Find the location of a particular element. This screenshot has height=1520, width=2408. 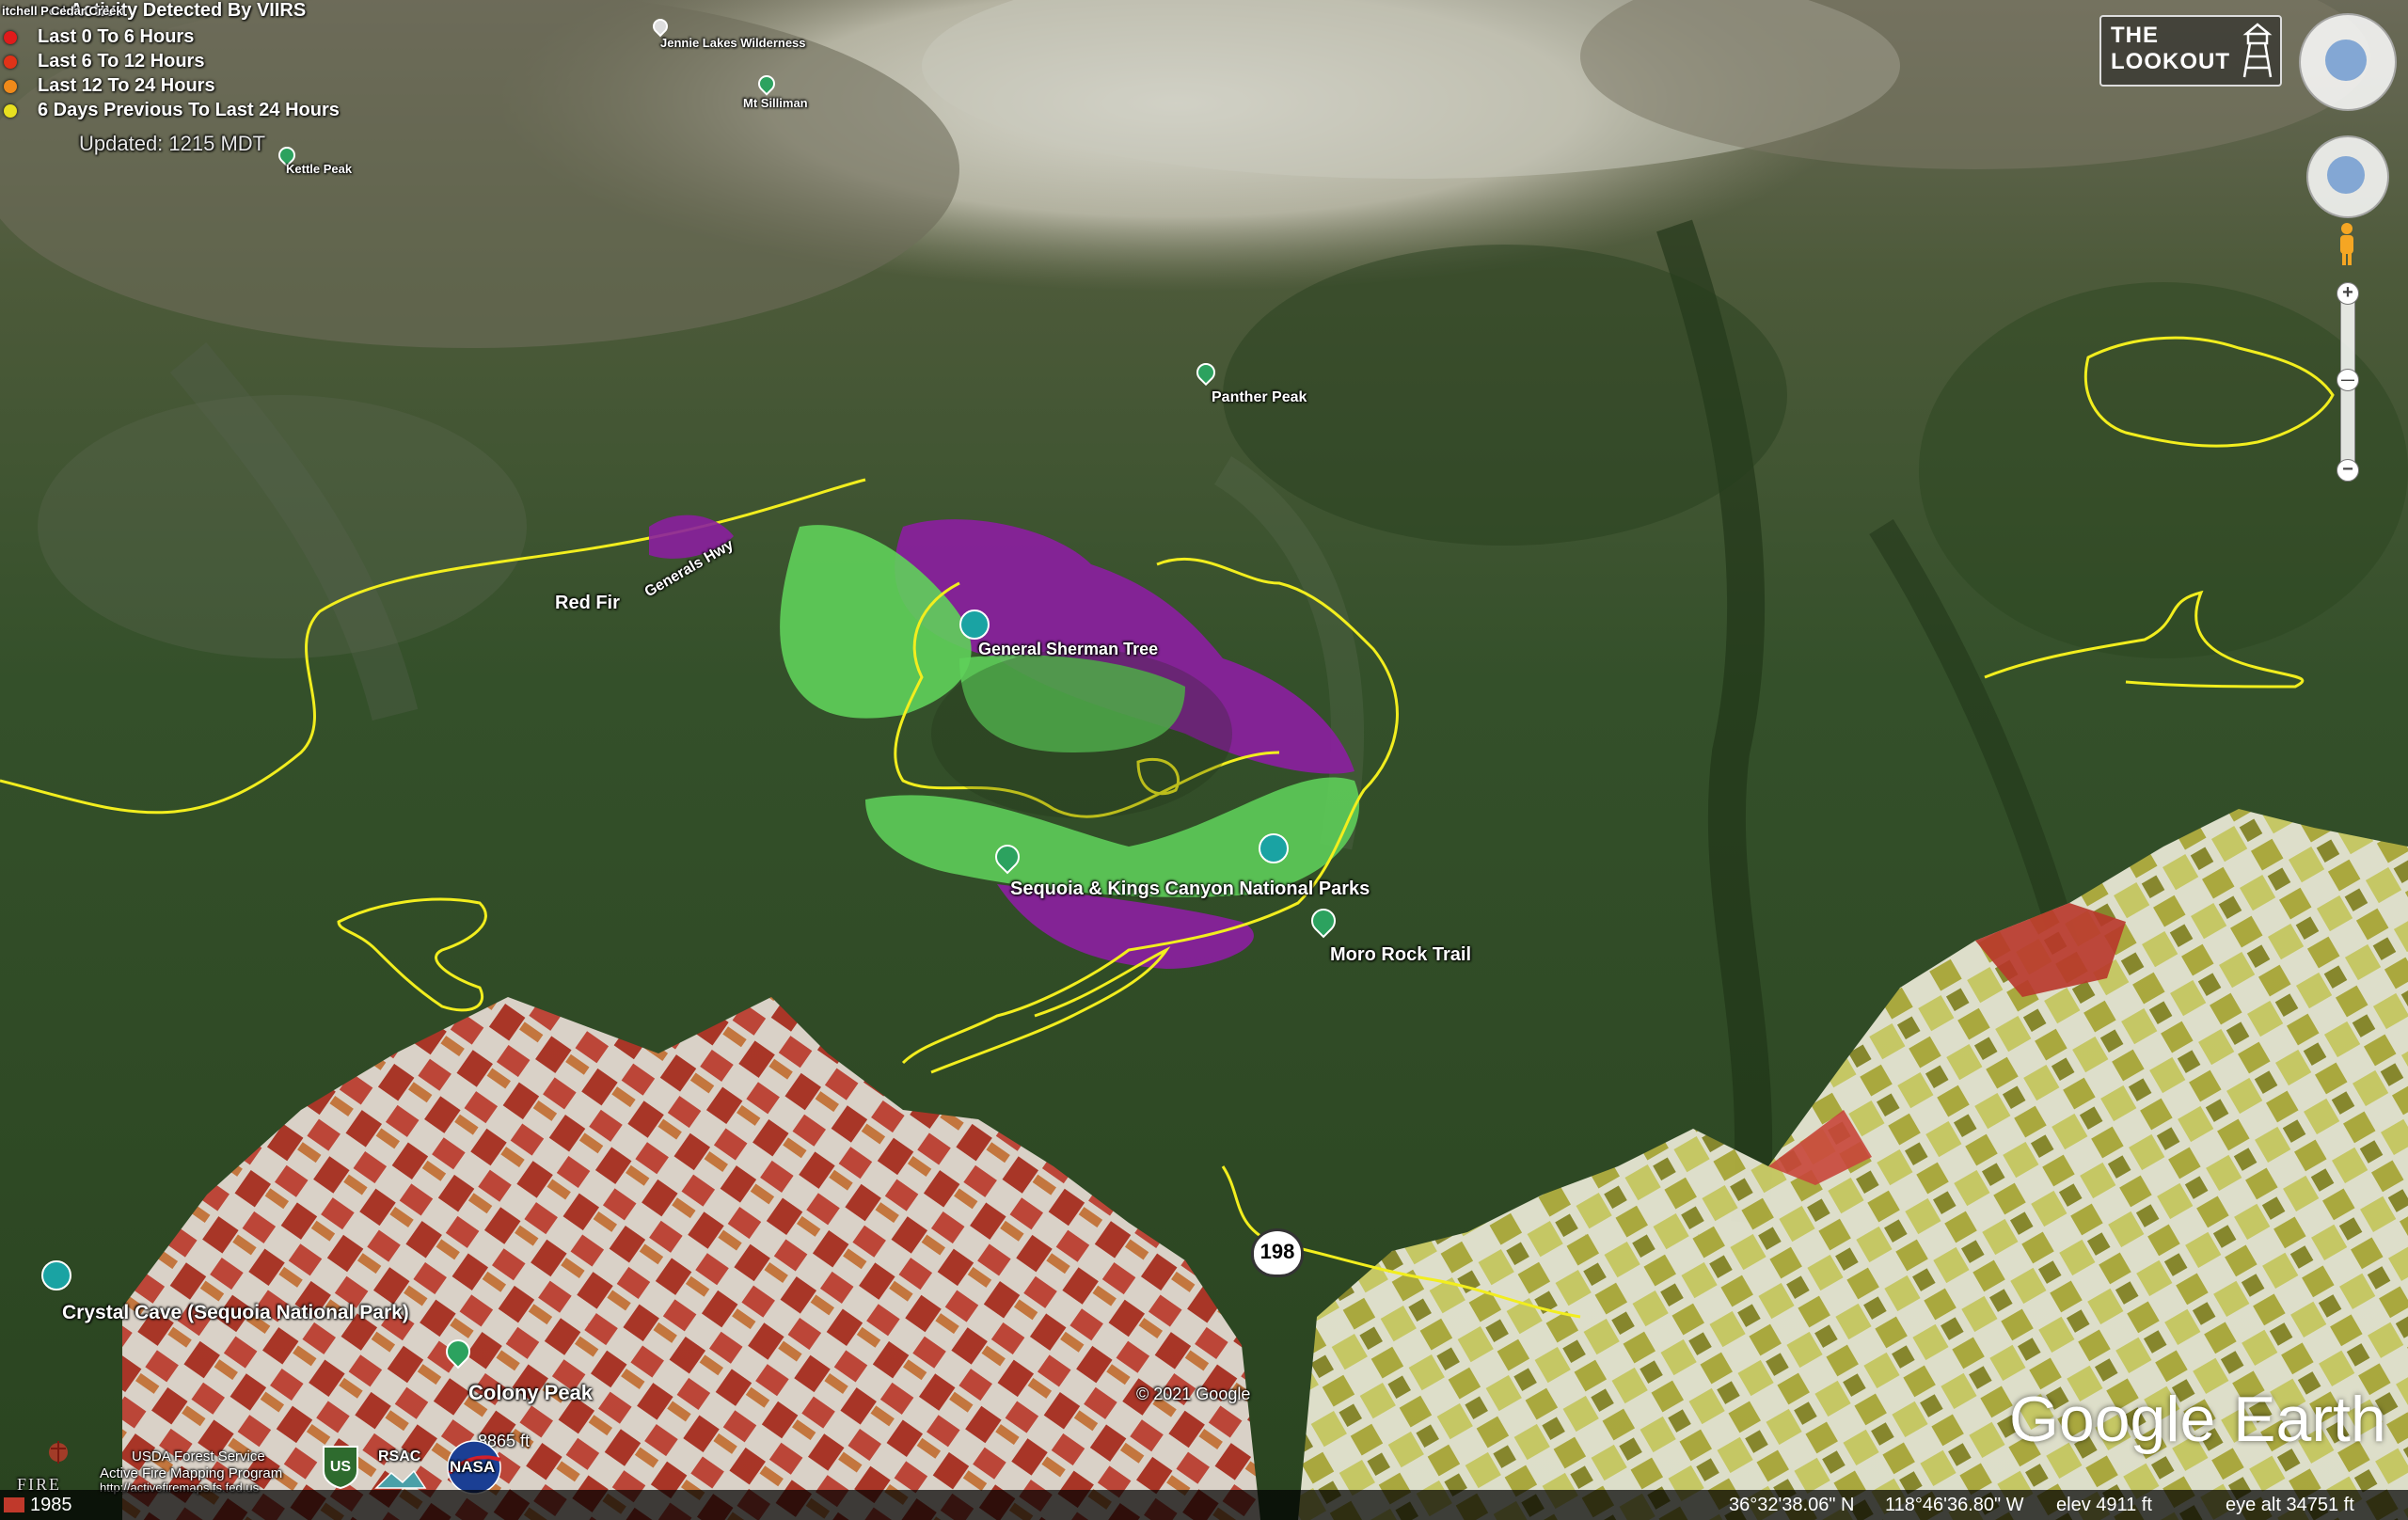

status-bar is located at coordinates (1204, 1505).